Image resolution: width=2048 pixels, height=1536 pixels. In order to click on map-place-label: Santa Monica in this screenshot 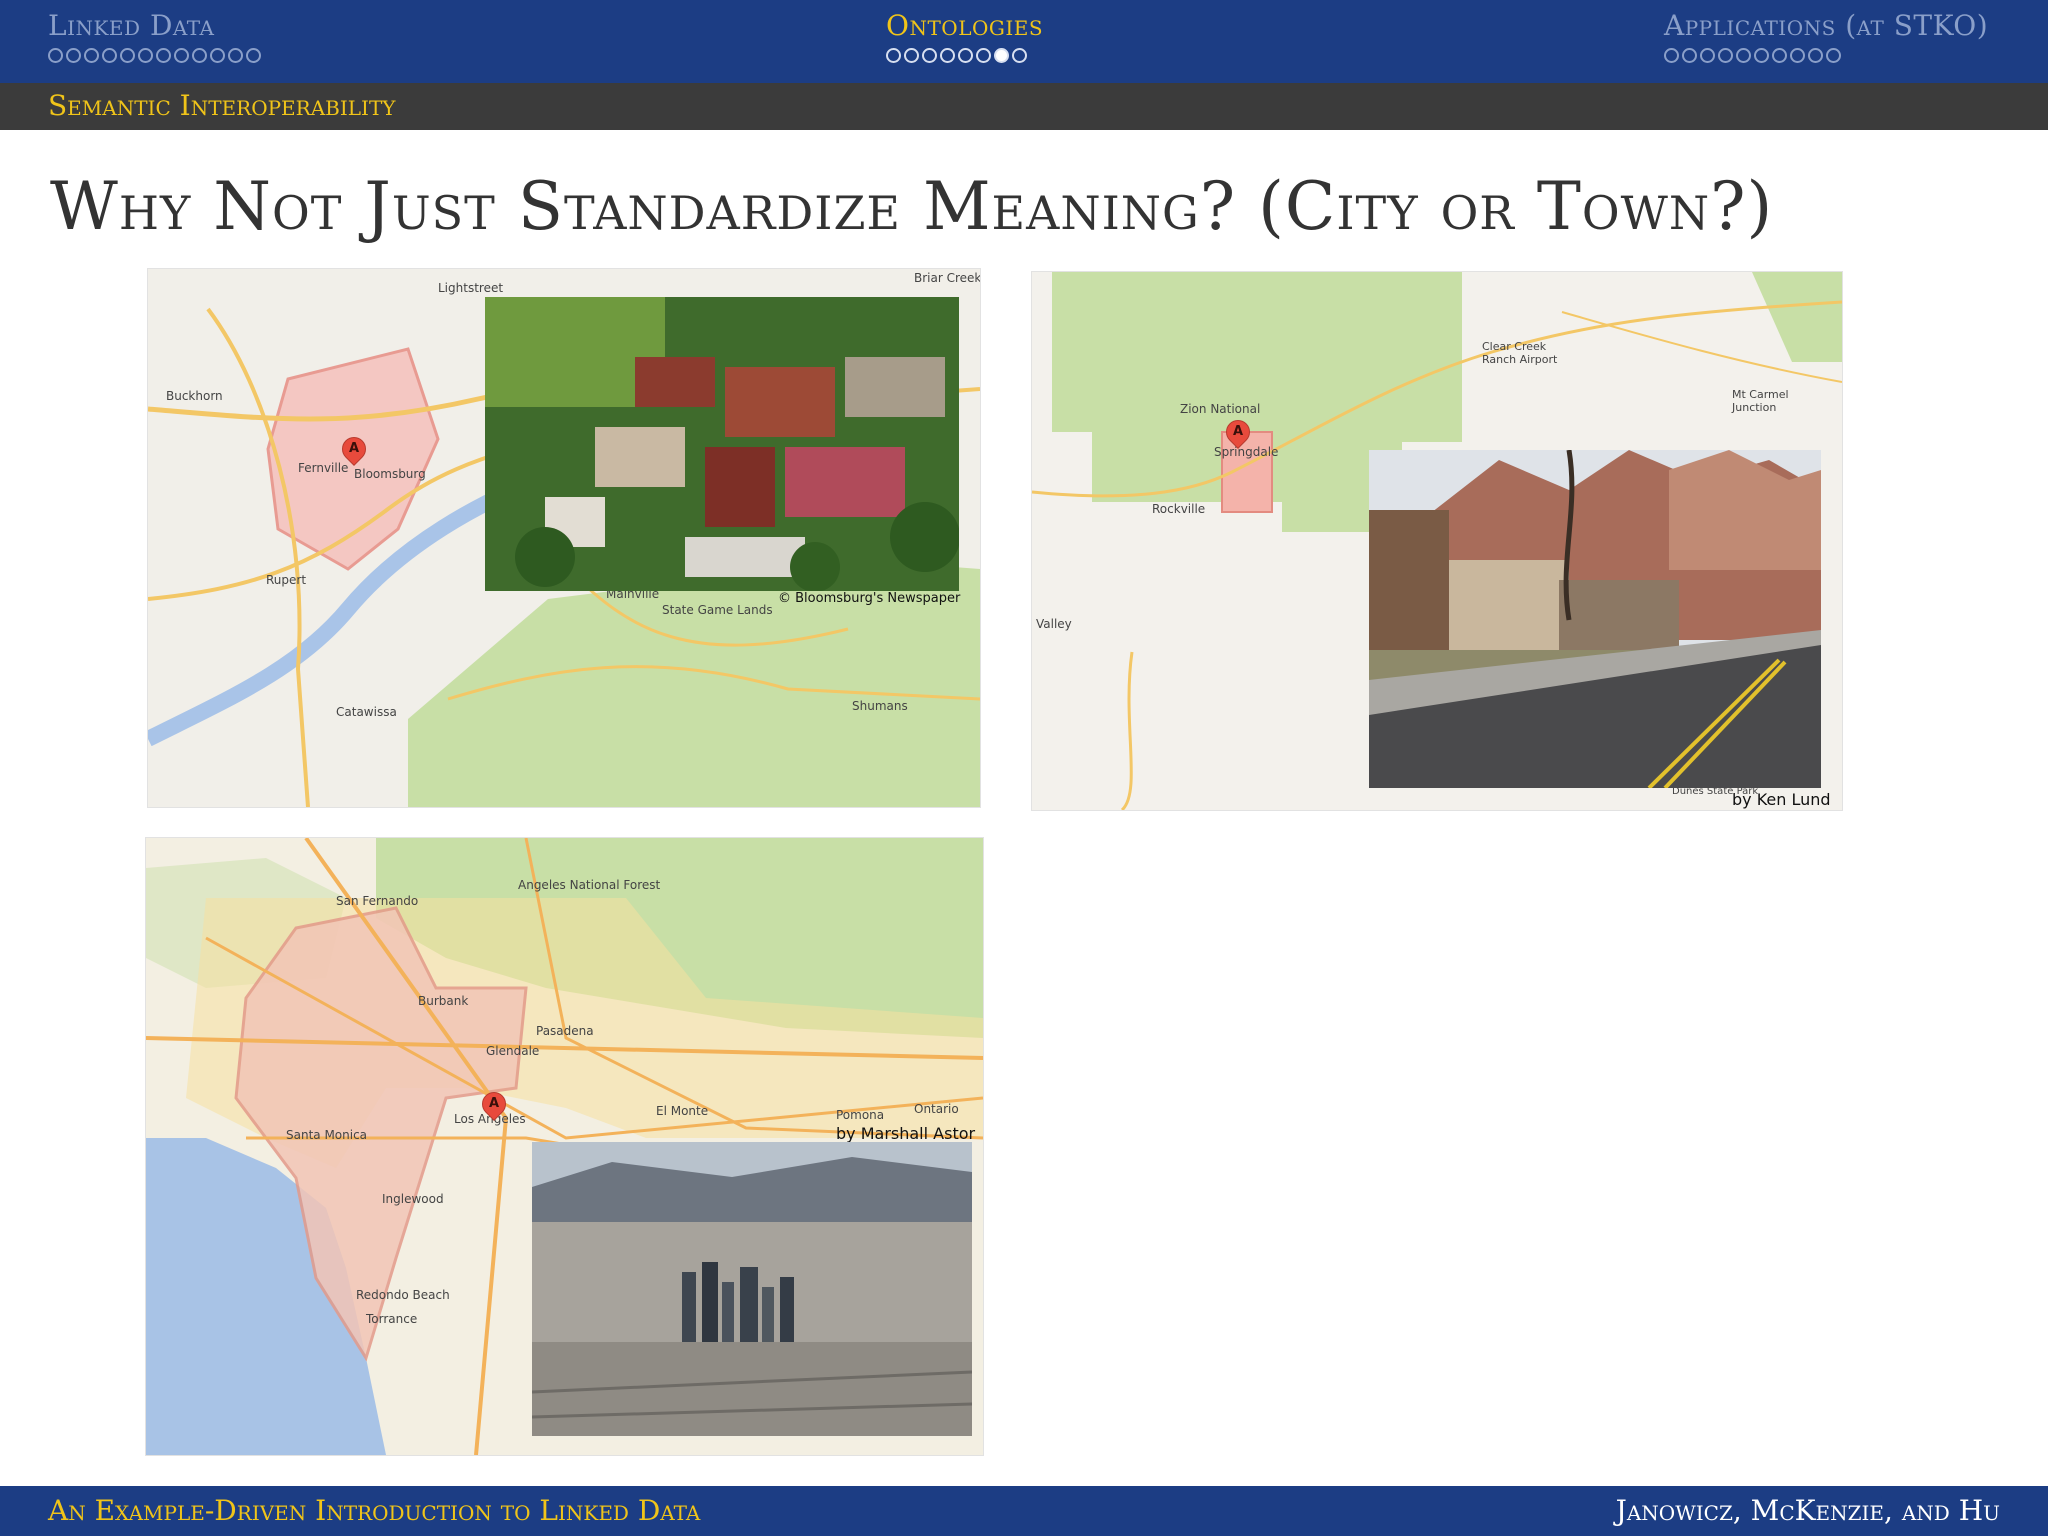, I will do `click(327, 1135)`.